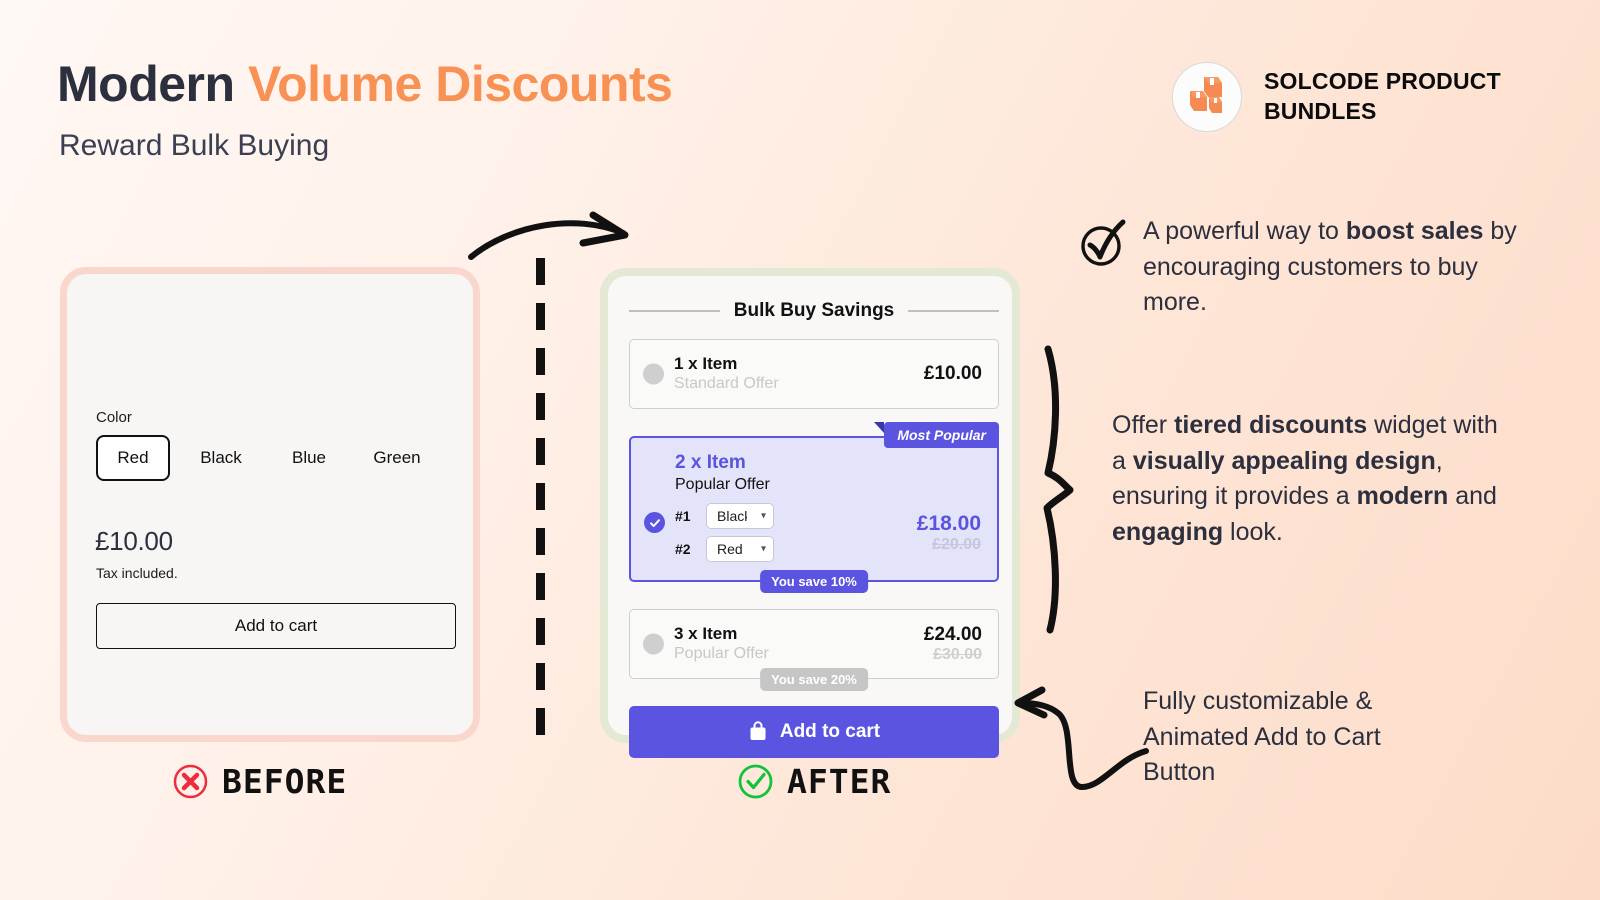 The width and height of the screenshot is (1600, 900). Describe the element at coordinates (1320, 111) in the screenshot. I see `brand-name-line2: BUNDLES` at that location.